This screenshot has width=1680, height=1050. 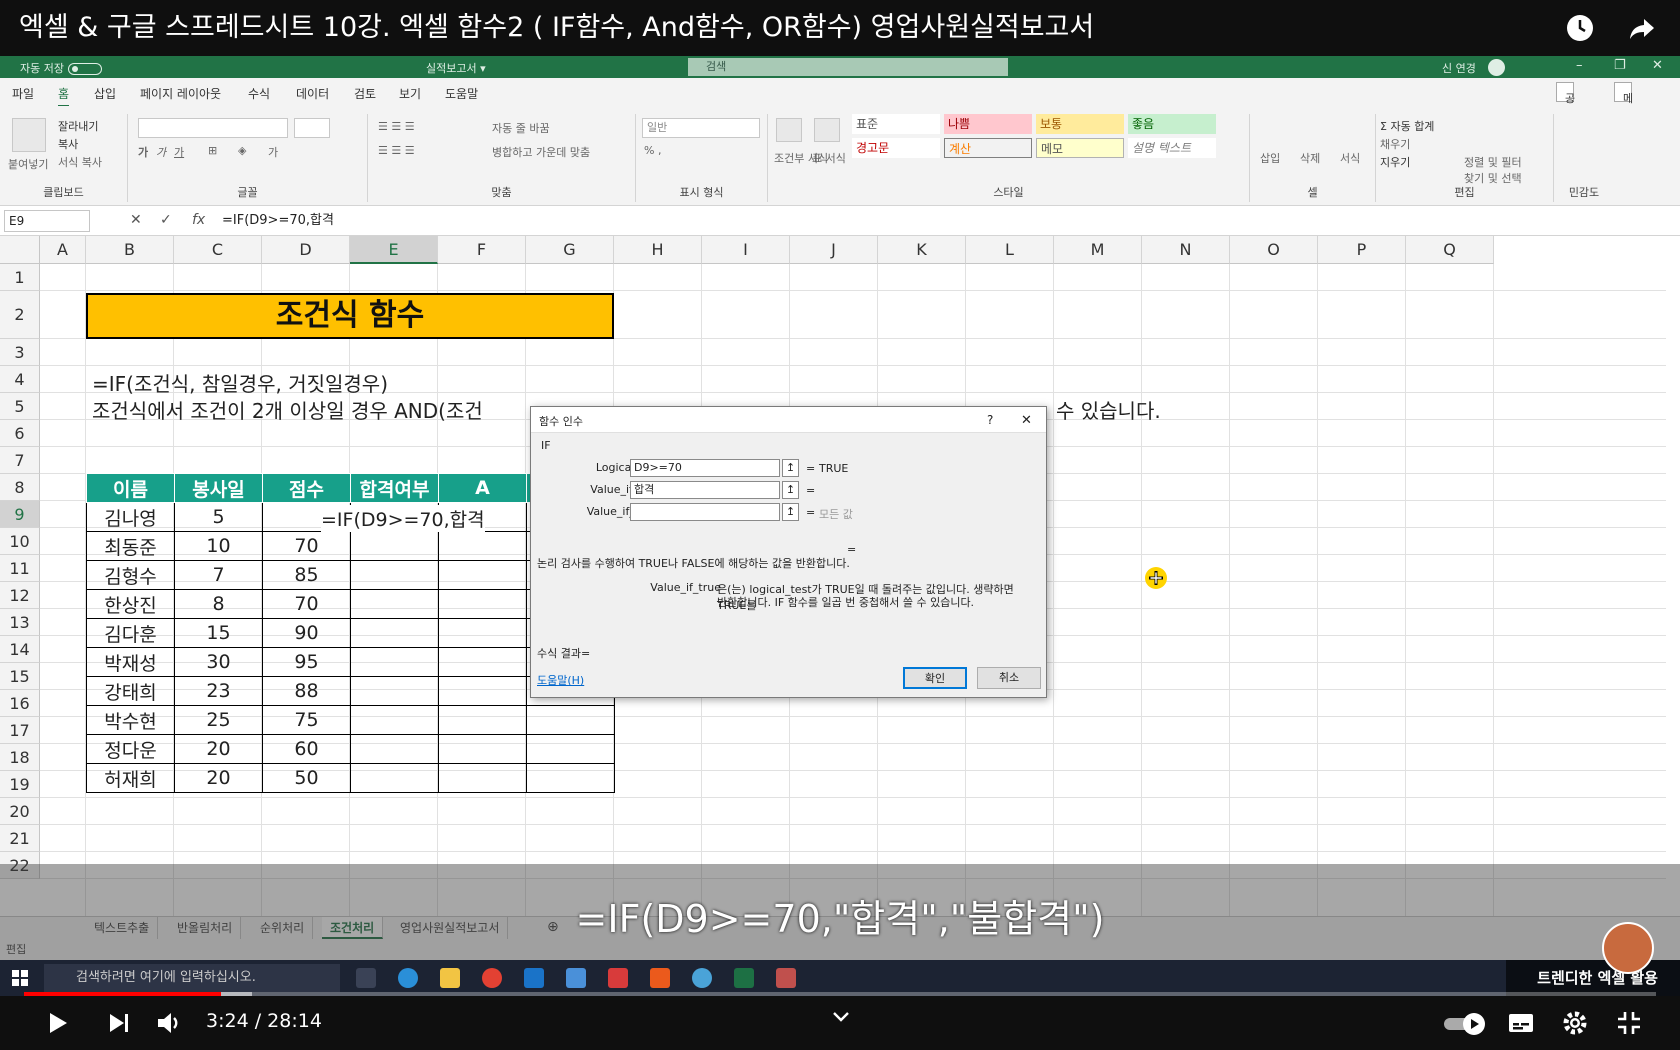 I want to click on autosave-toggle: 자동 저장, so click(x=61, y=68).